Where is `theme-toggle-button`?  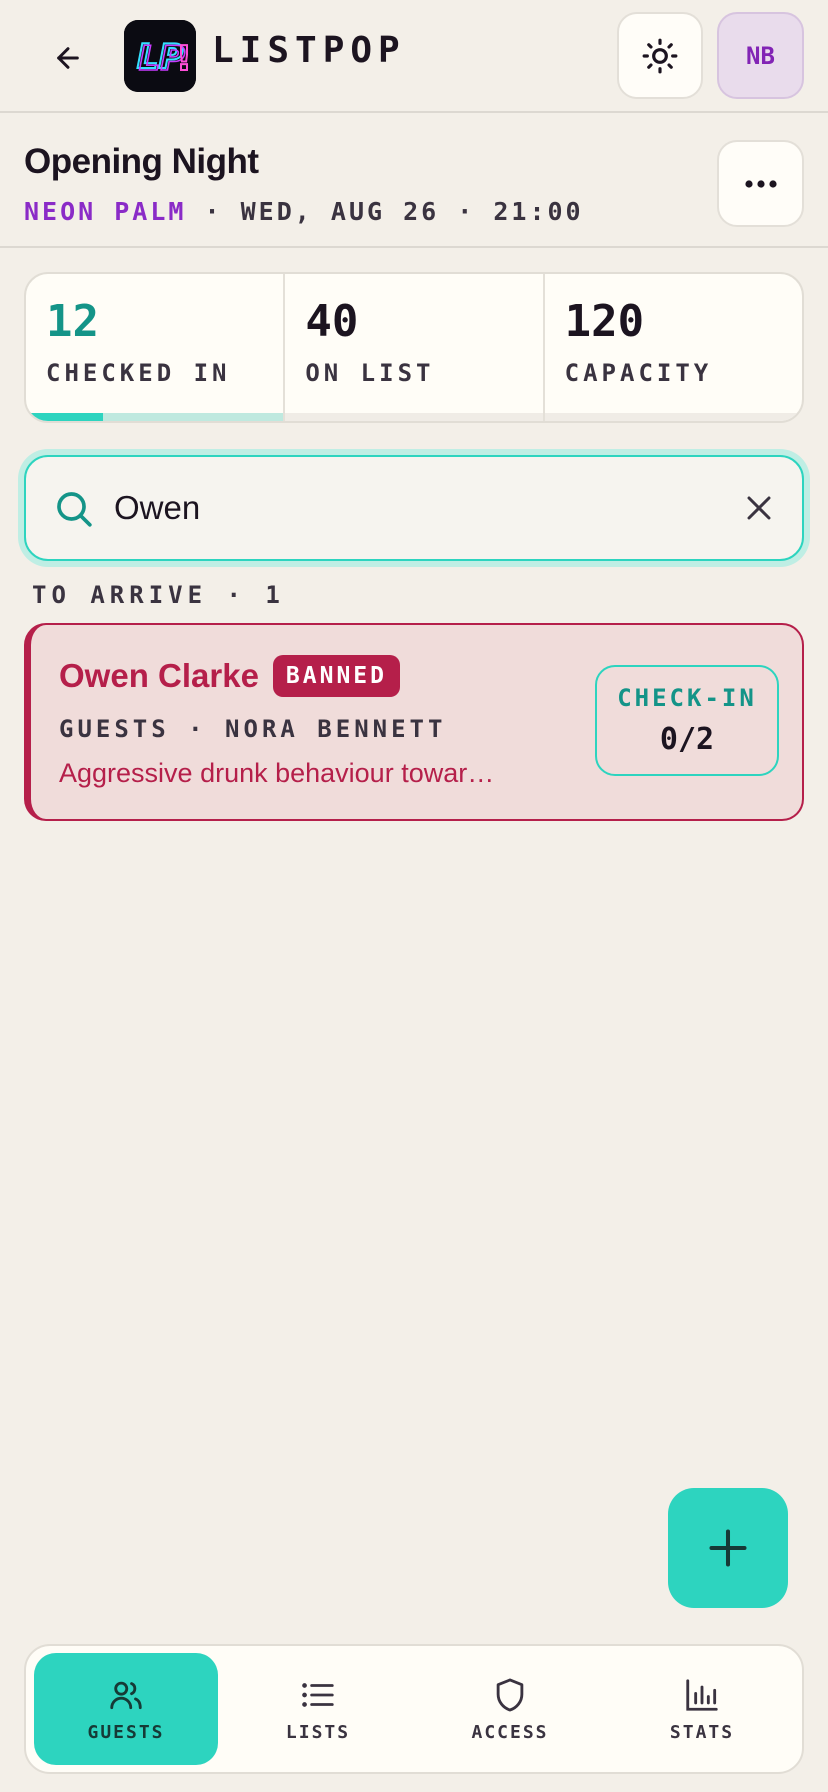
theme-toggle-button is located at coordinates (660, 55).